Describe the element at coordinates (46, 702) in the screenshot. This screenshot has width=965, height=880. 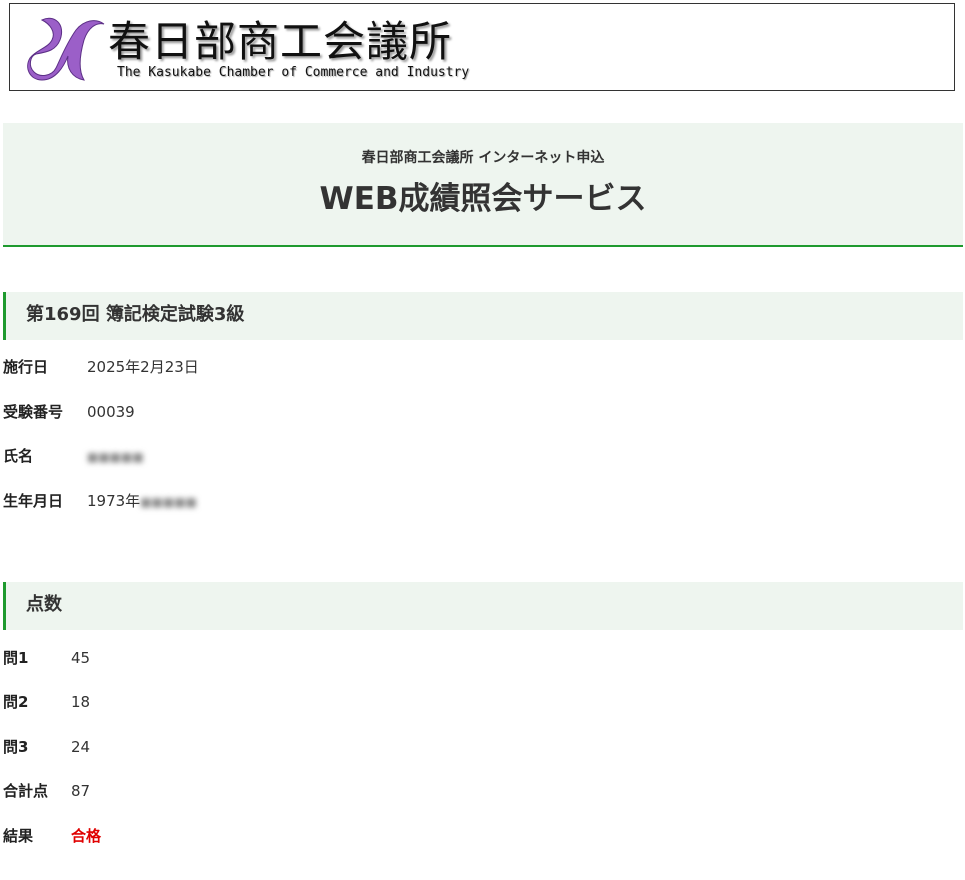
I see `score-row-q2: 問2 18` at that location.